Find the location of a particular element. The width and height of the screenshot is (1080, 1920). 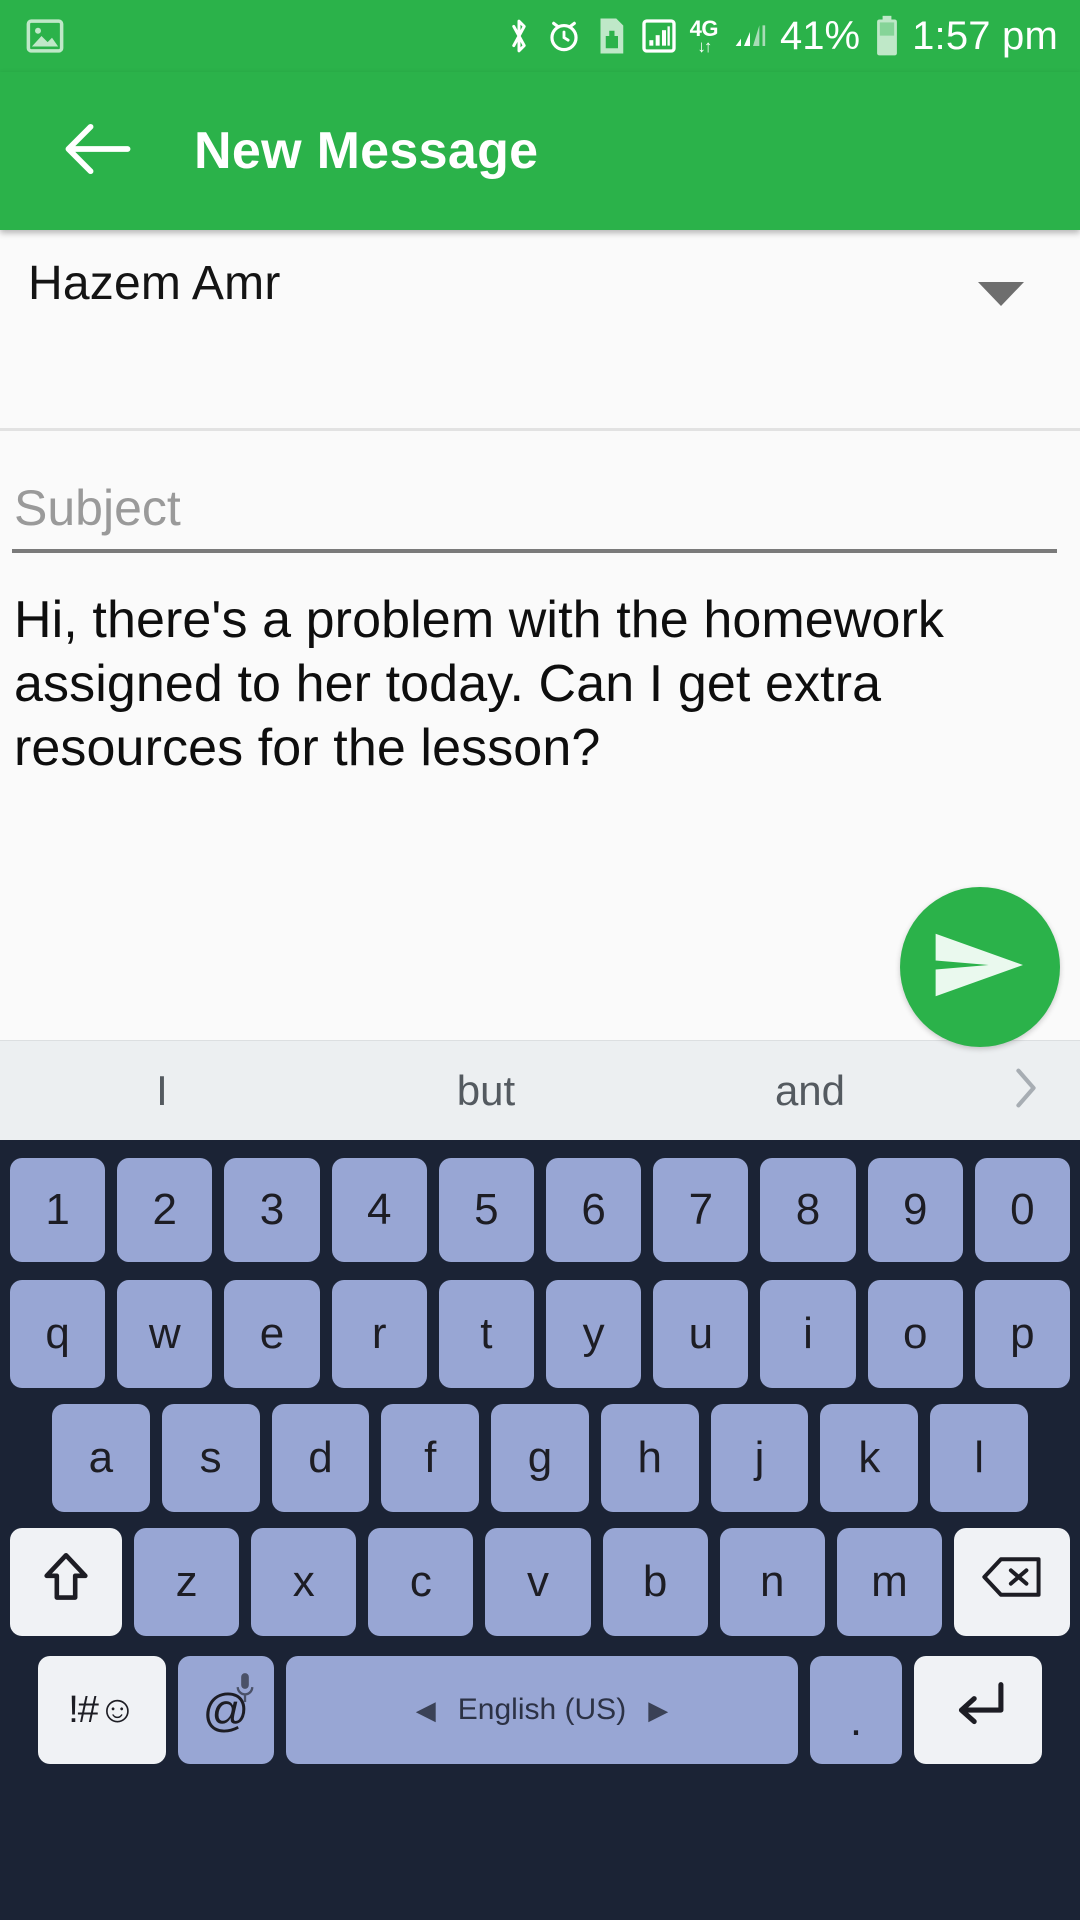

battery-percent-label: 41% is located at coordinates (820, 36).